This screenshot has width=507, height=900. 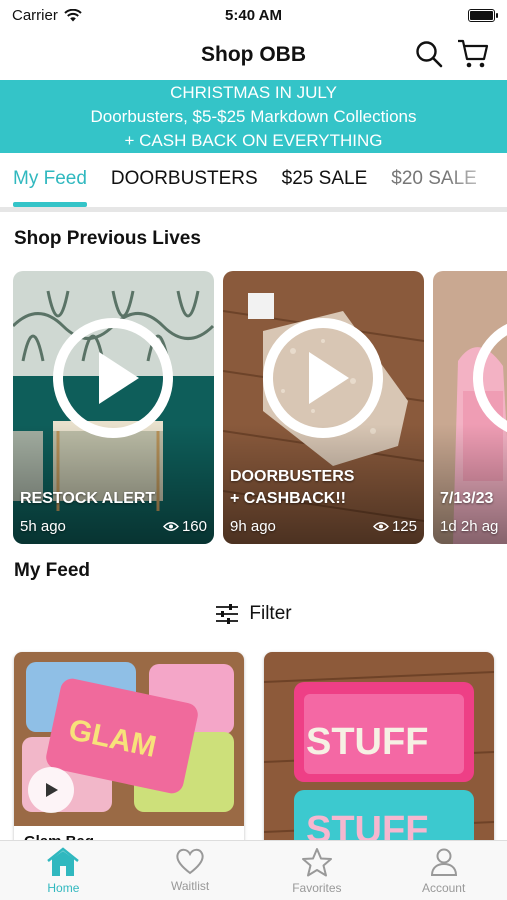 I want to click on tabs-fade-overlay, so click(x=477, y=180).